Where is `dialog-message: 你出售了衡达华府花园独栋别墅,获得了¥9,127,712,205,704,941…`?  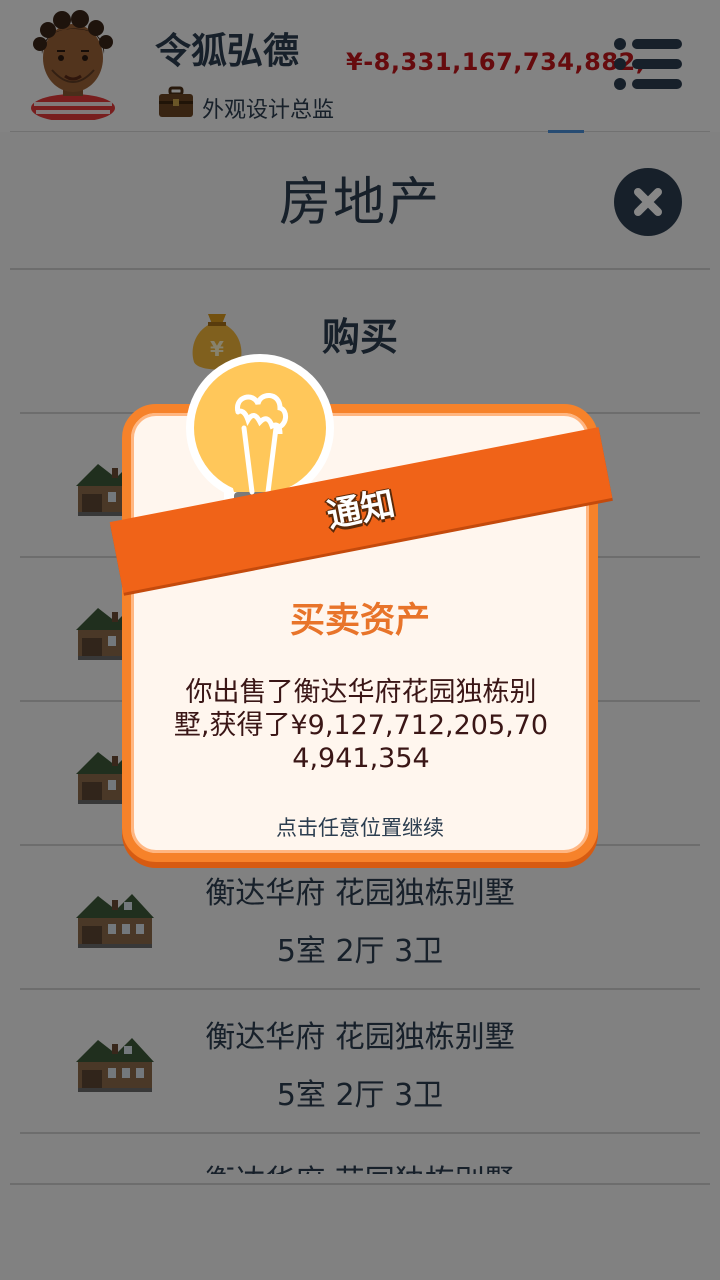
dialog-message: 你出售了衡达华府花园独栋别墅,获得了¥9,127,712,205,704,941… is located at coordinates (361, 725).